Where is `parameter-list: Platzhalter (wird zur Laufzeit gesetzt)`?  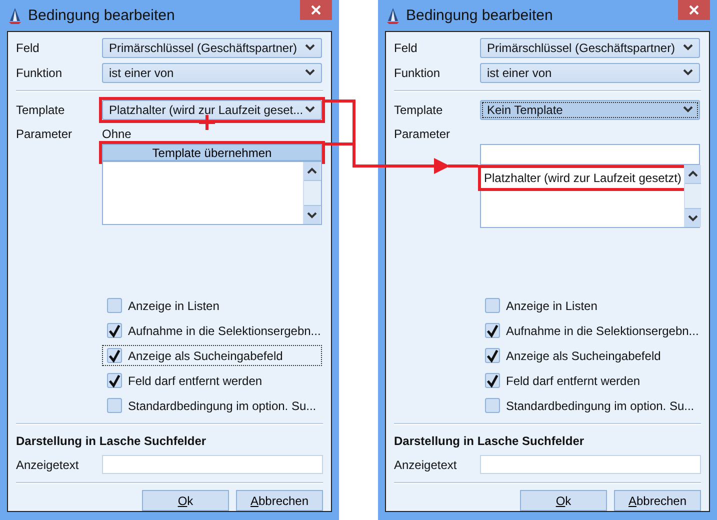
parameter-list: Platzhalter (wird zur Laufzeit gesetzt) is located at coordinates (590, 196).